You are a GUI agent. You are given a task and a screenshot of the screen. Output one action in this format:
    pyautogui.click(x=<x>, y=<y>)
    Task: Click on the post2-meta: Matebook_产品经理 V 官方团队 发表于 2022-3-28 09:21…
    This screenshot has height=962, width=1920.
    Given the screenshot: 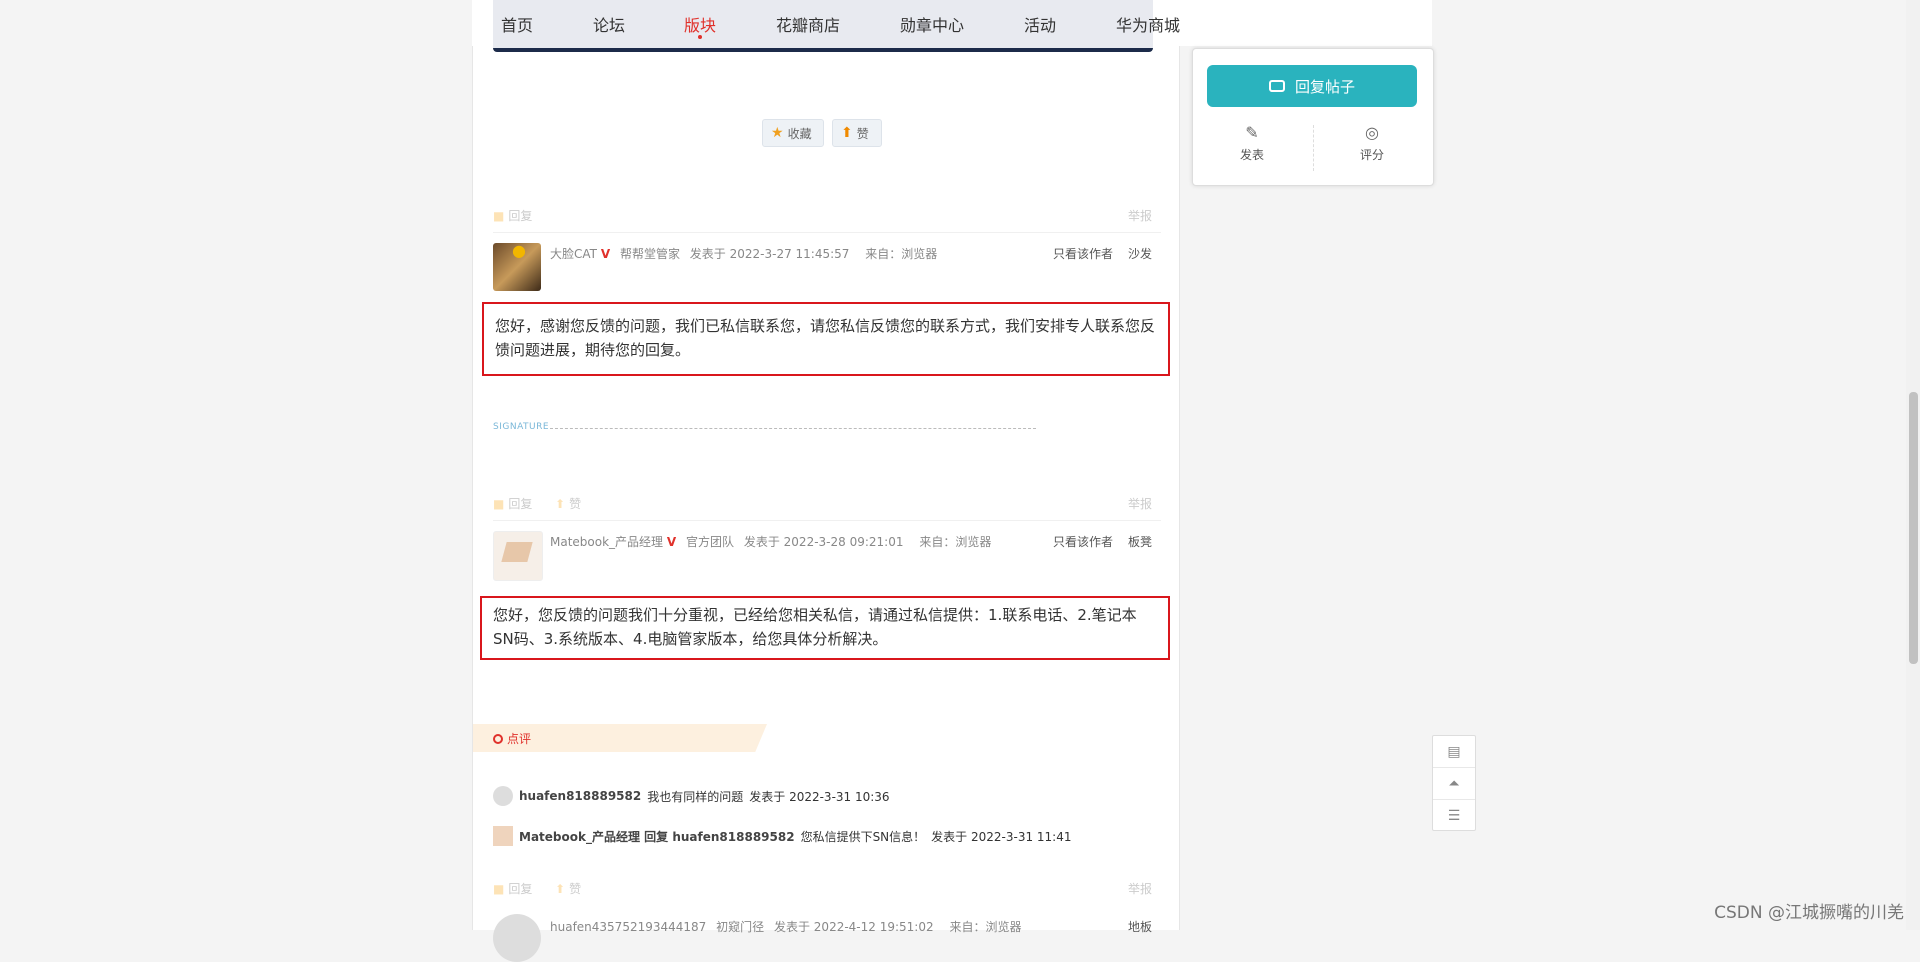 What is the action you would take?
    pyautogui.click(x=770, y=541)
    